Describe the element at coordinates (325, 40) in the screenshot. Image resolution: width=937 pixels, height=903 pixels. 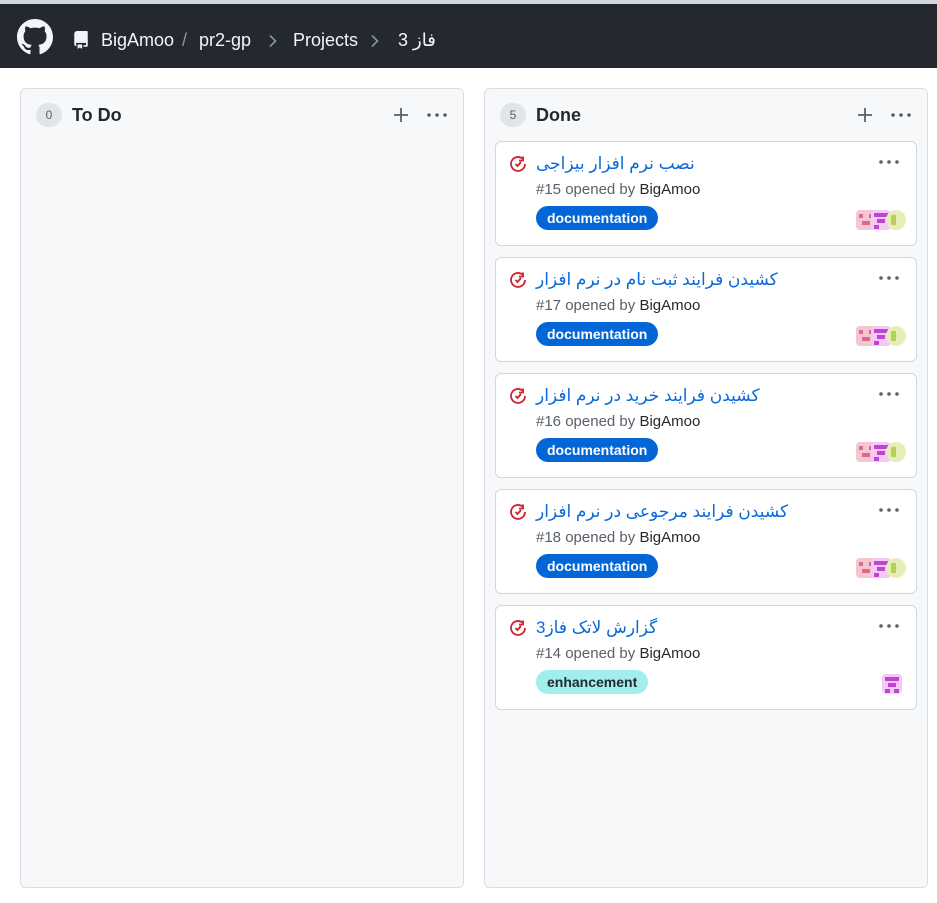
I see `breadcrumb-projects: Projects` at that location.